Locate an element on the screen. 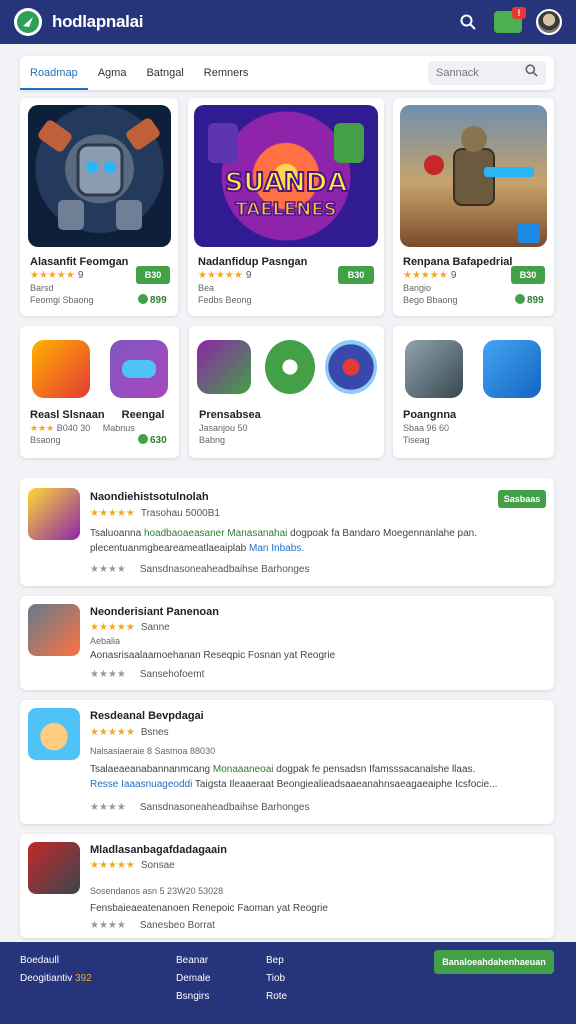 This screenshot has height=1024, width=576. app-group-card: Poangnna Sbaa 96 60 Tiseag is located at coordinates (473, 392).